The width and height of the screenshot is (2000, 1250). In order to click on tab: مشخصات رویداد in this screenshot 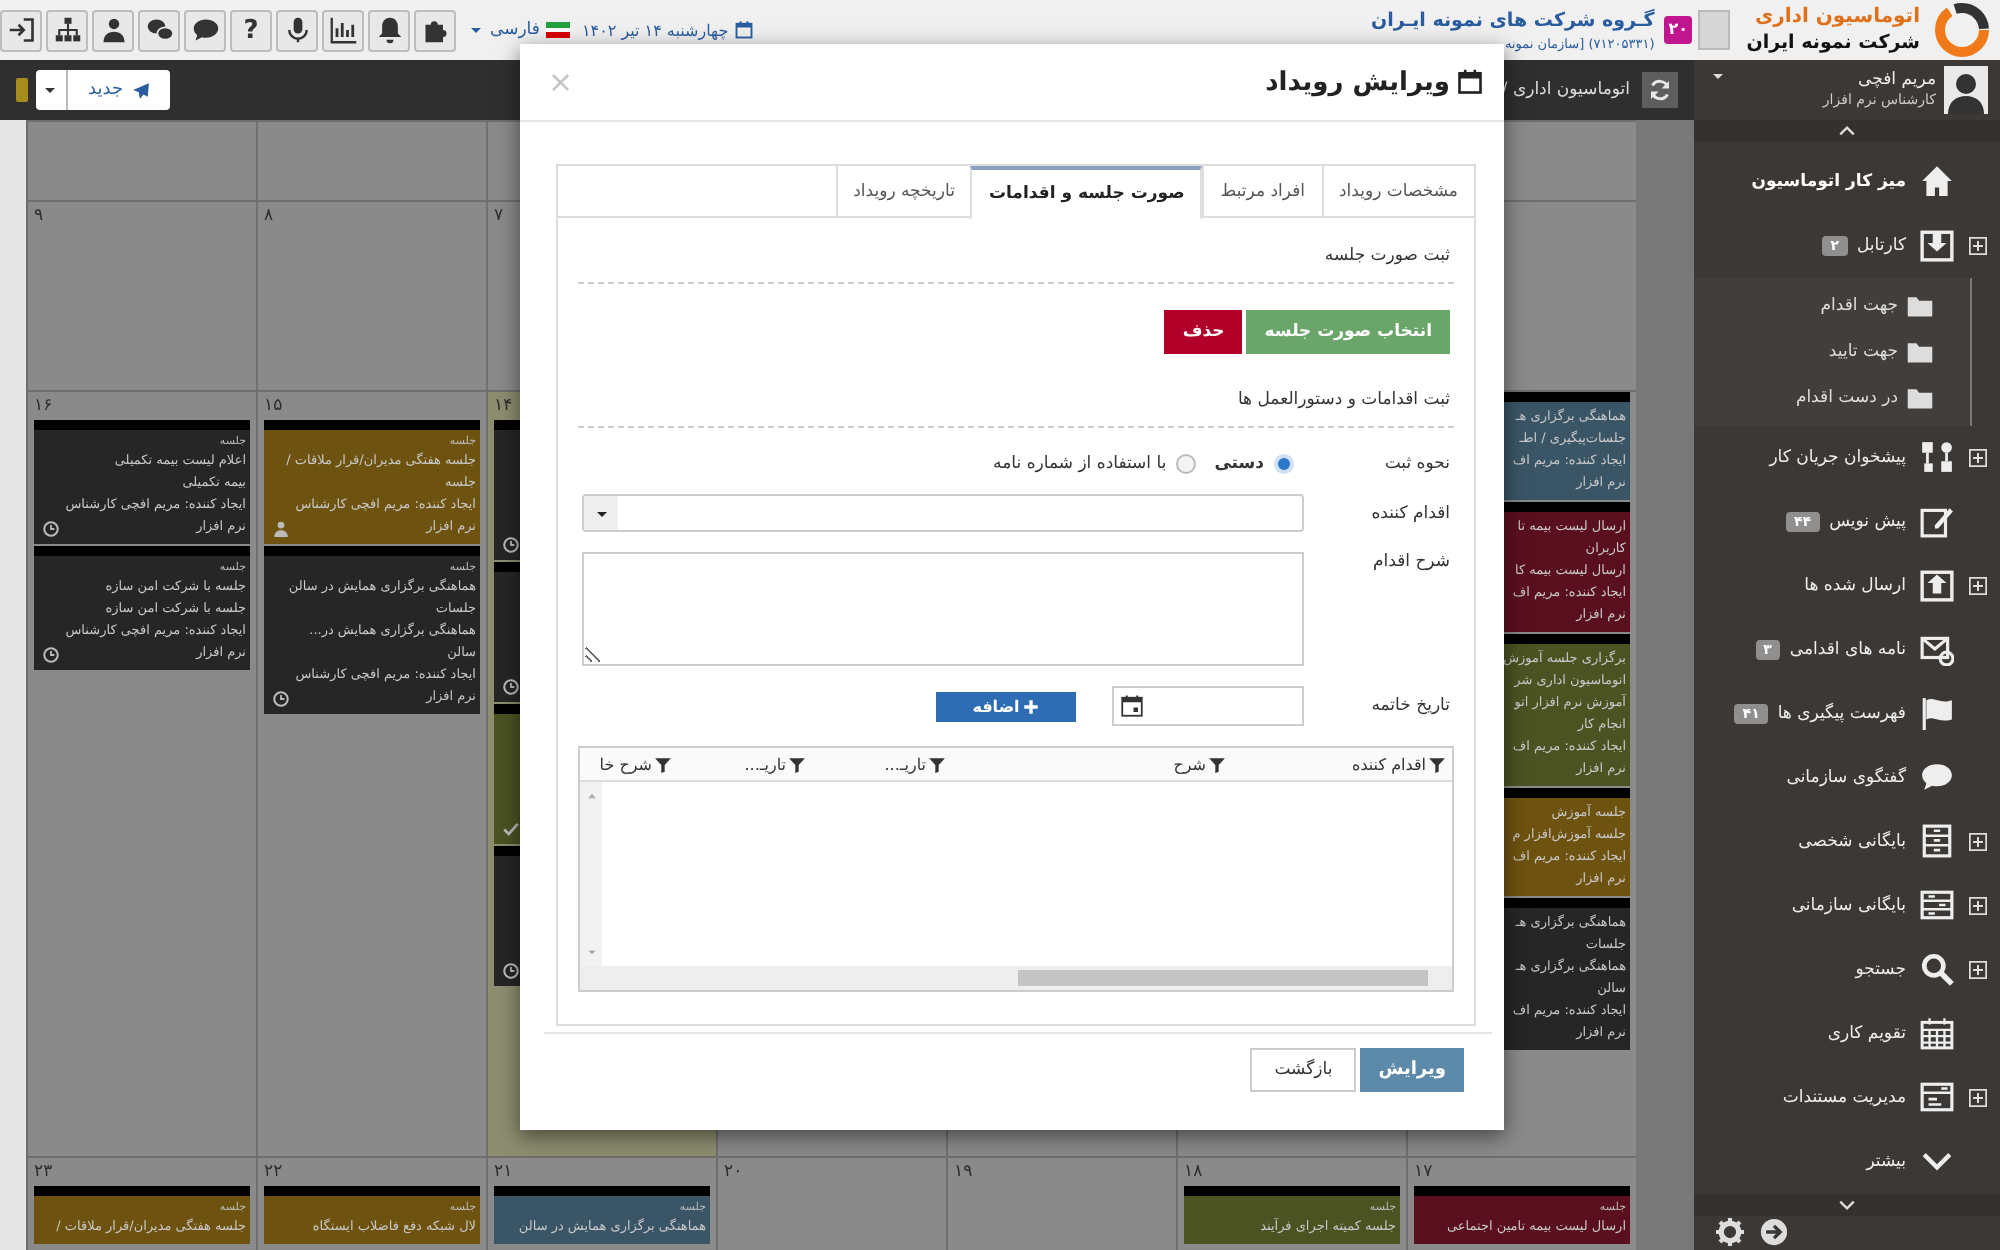, I will do `click(1397, 192)`.